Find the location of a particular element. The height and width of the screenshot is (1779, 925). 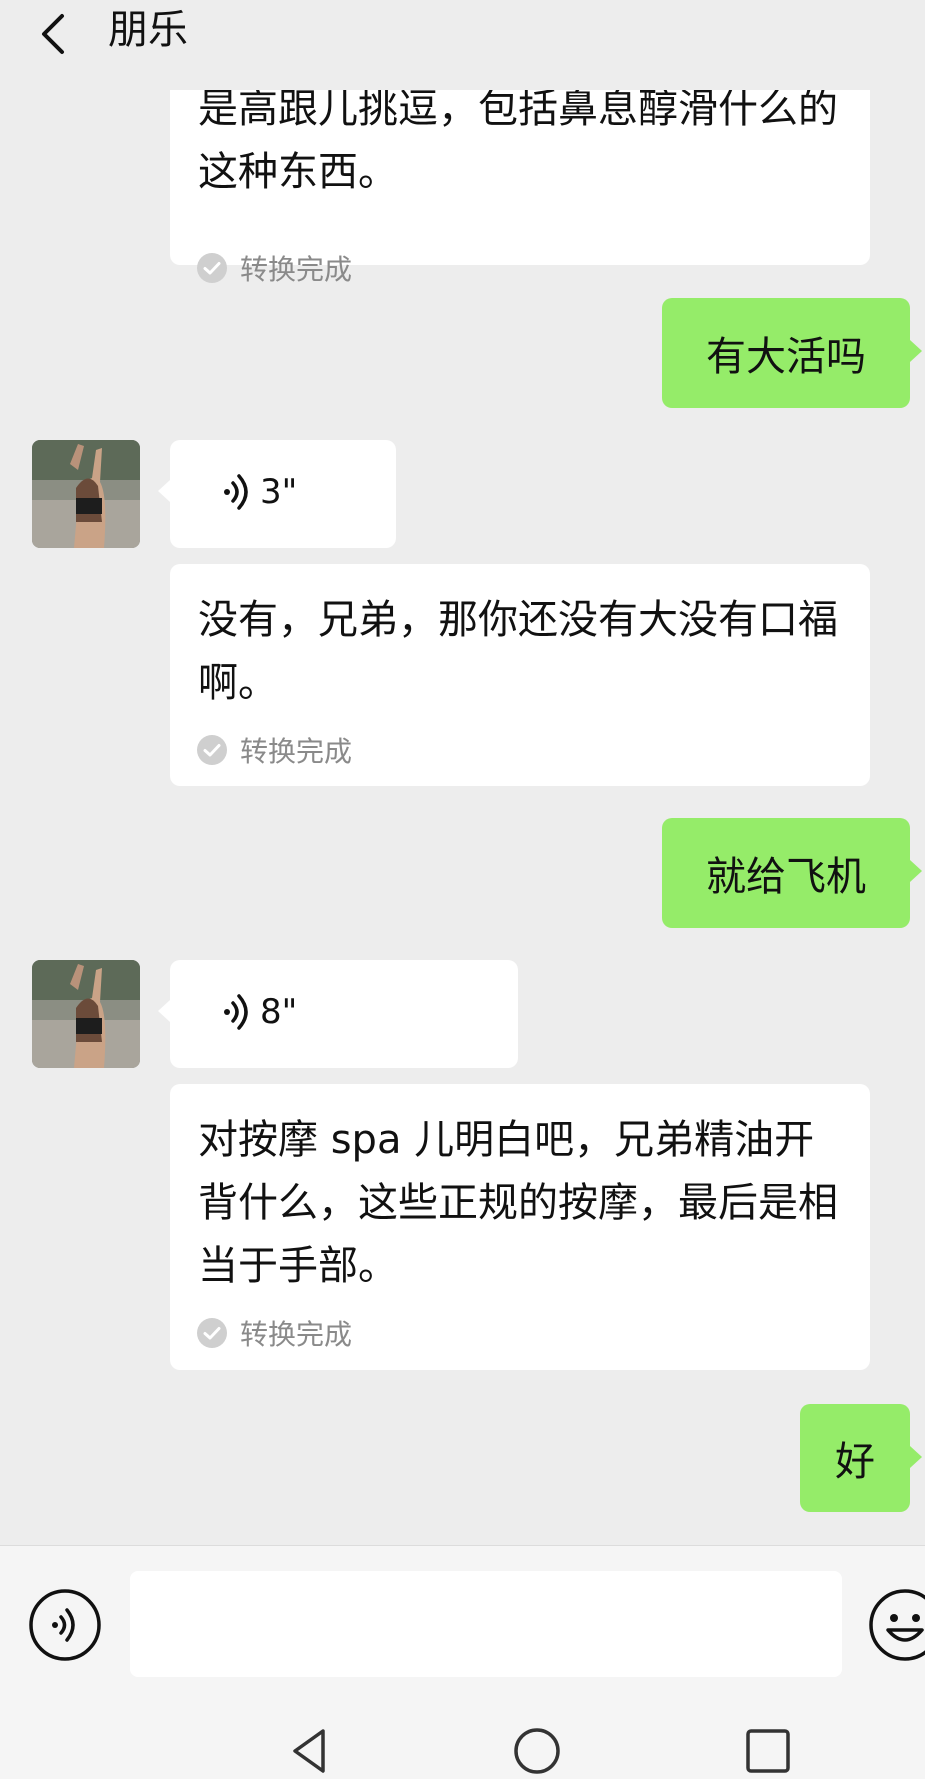

voice-duration: 3" is located at coordinates (279, 492).